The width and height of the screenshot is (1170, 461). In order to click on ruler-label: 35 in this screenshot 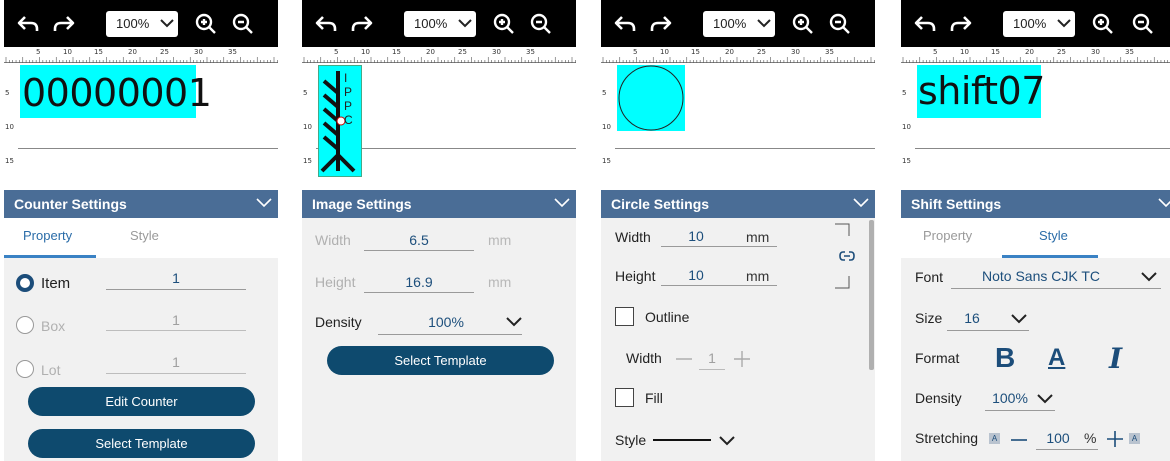, I will do `click(232, 52)`.